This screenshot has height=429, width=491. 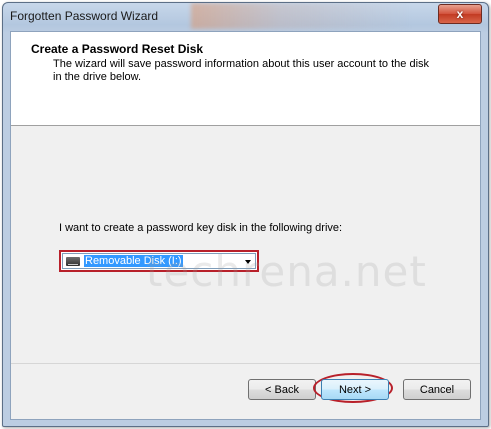 What do you see at coordinates (286, 271) in the screenshot?
I see `watermark: techrena.net` at bounding box center [286, 271].